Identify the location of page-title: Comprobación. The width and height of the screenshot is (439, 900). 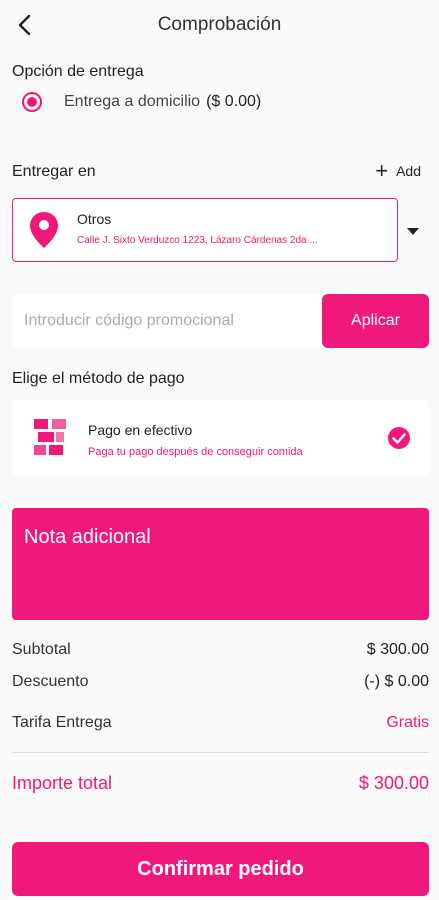
(219, 24).